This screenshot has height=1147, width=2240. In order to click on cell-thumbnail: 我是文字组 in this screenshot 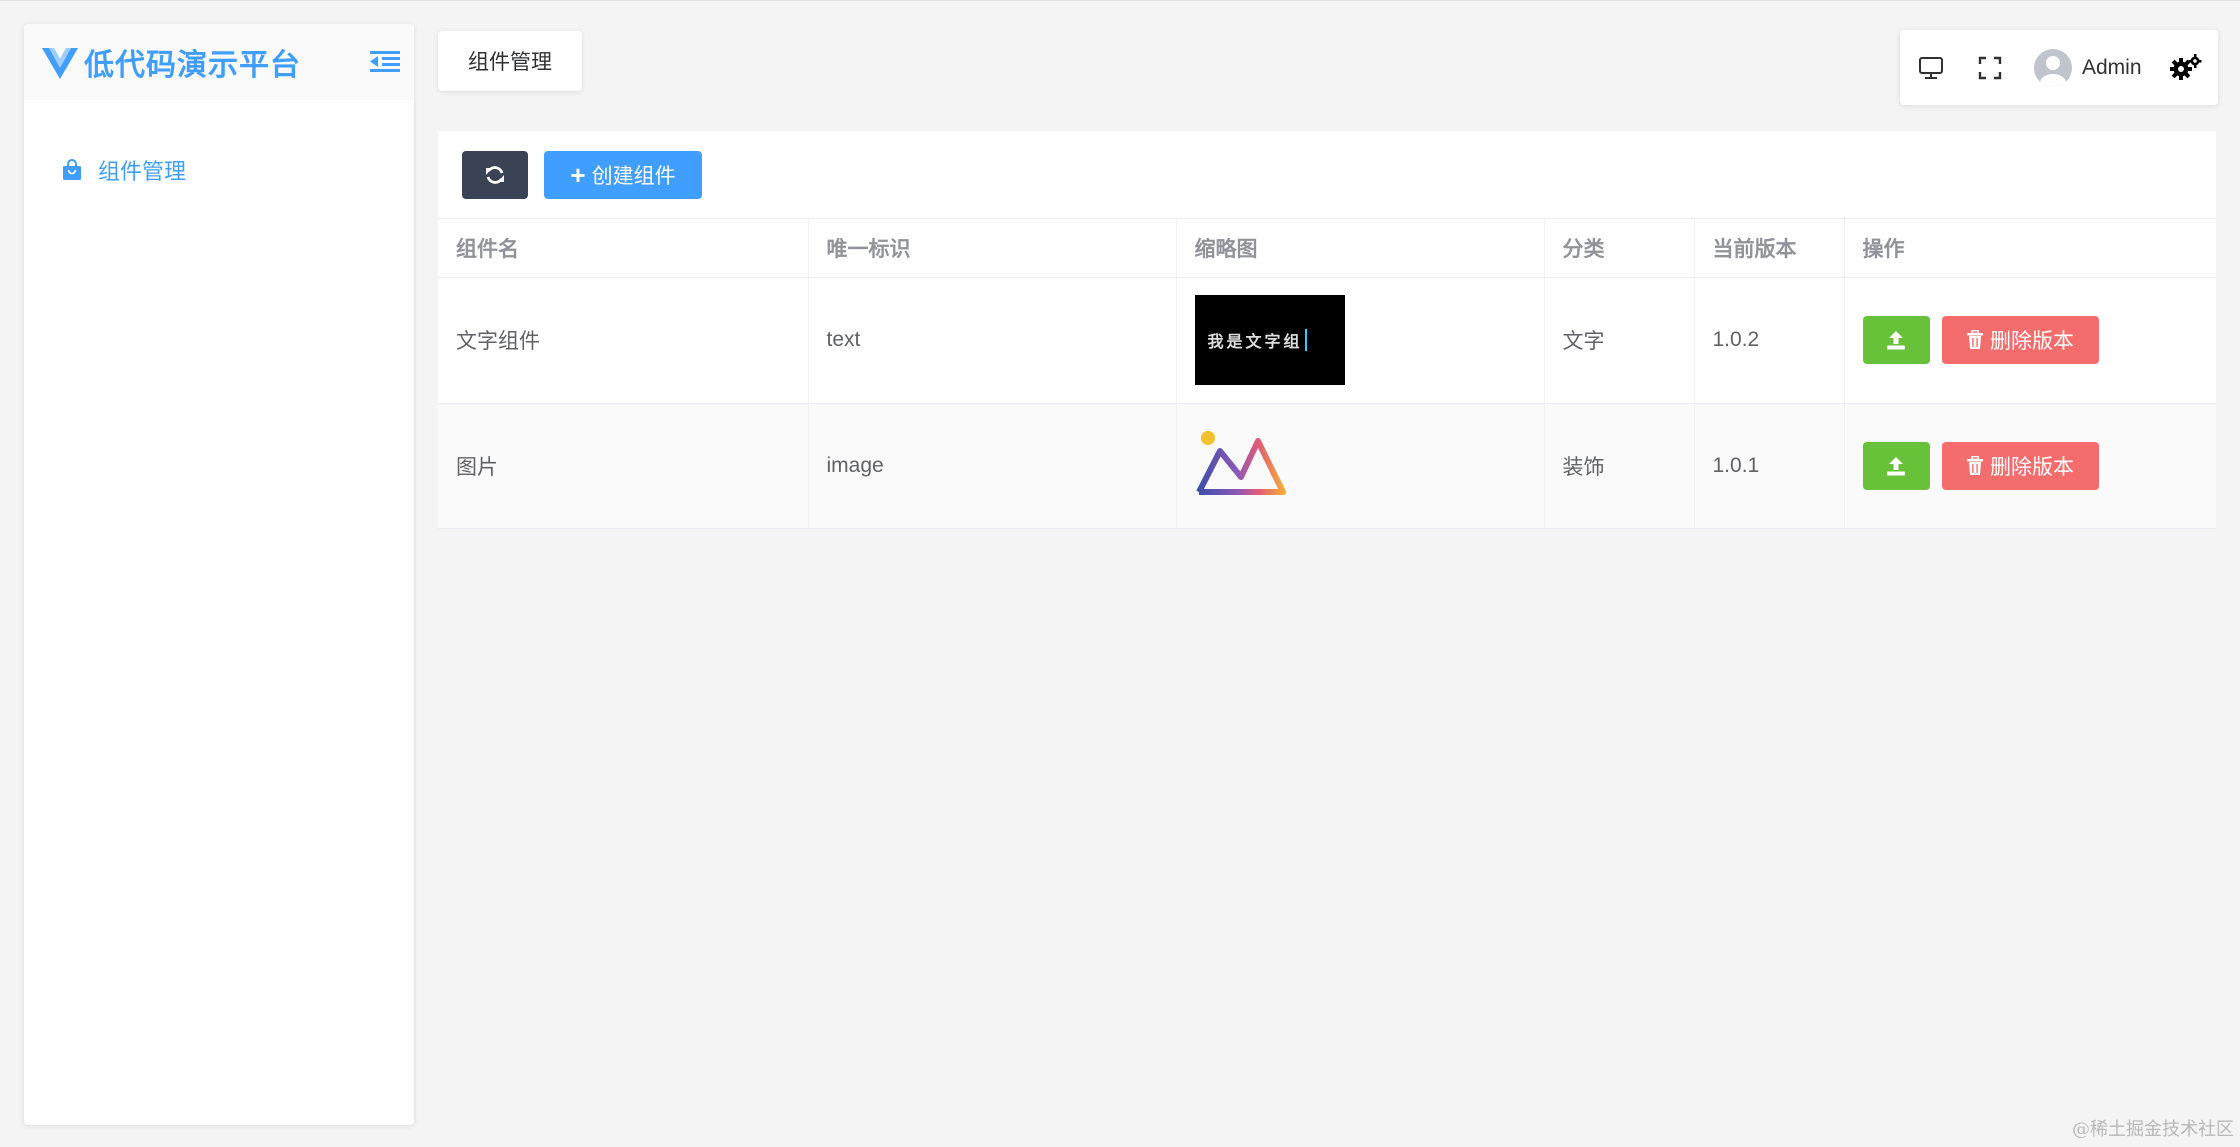, I will do `click(1360, 340)`.